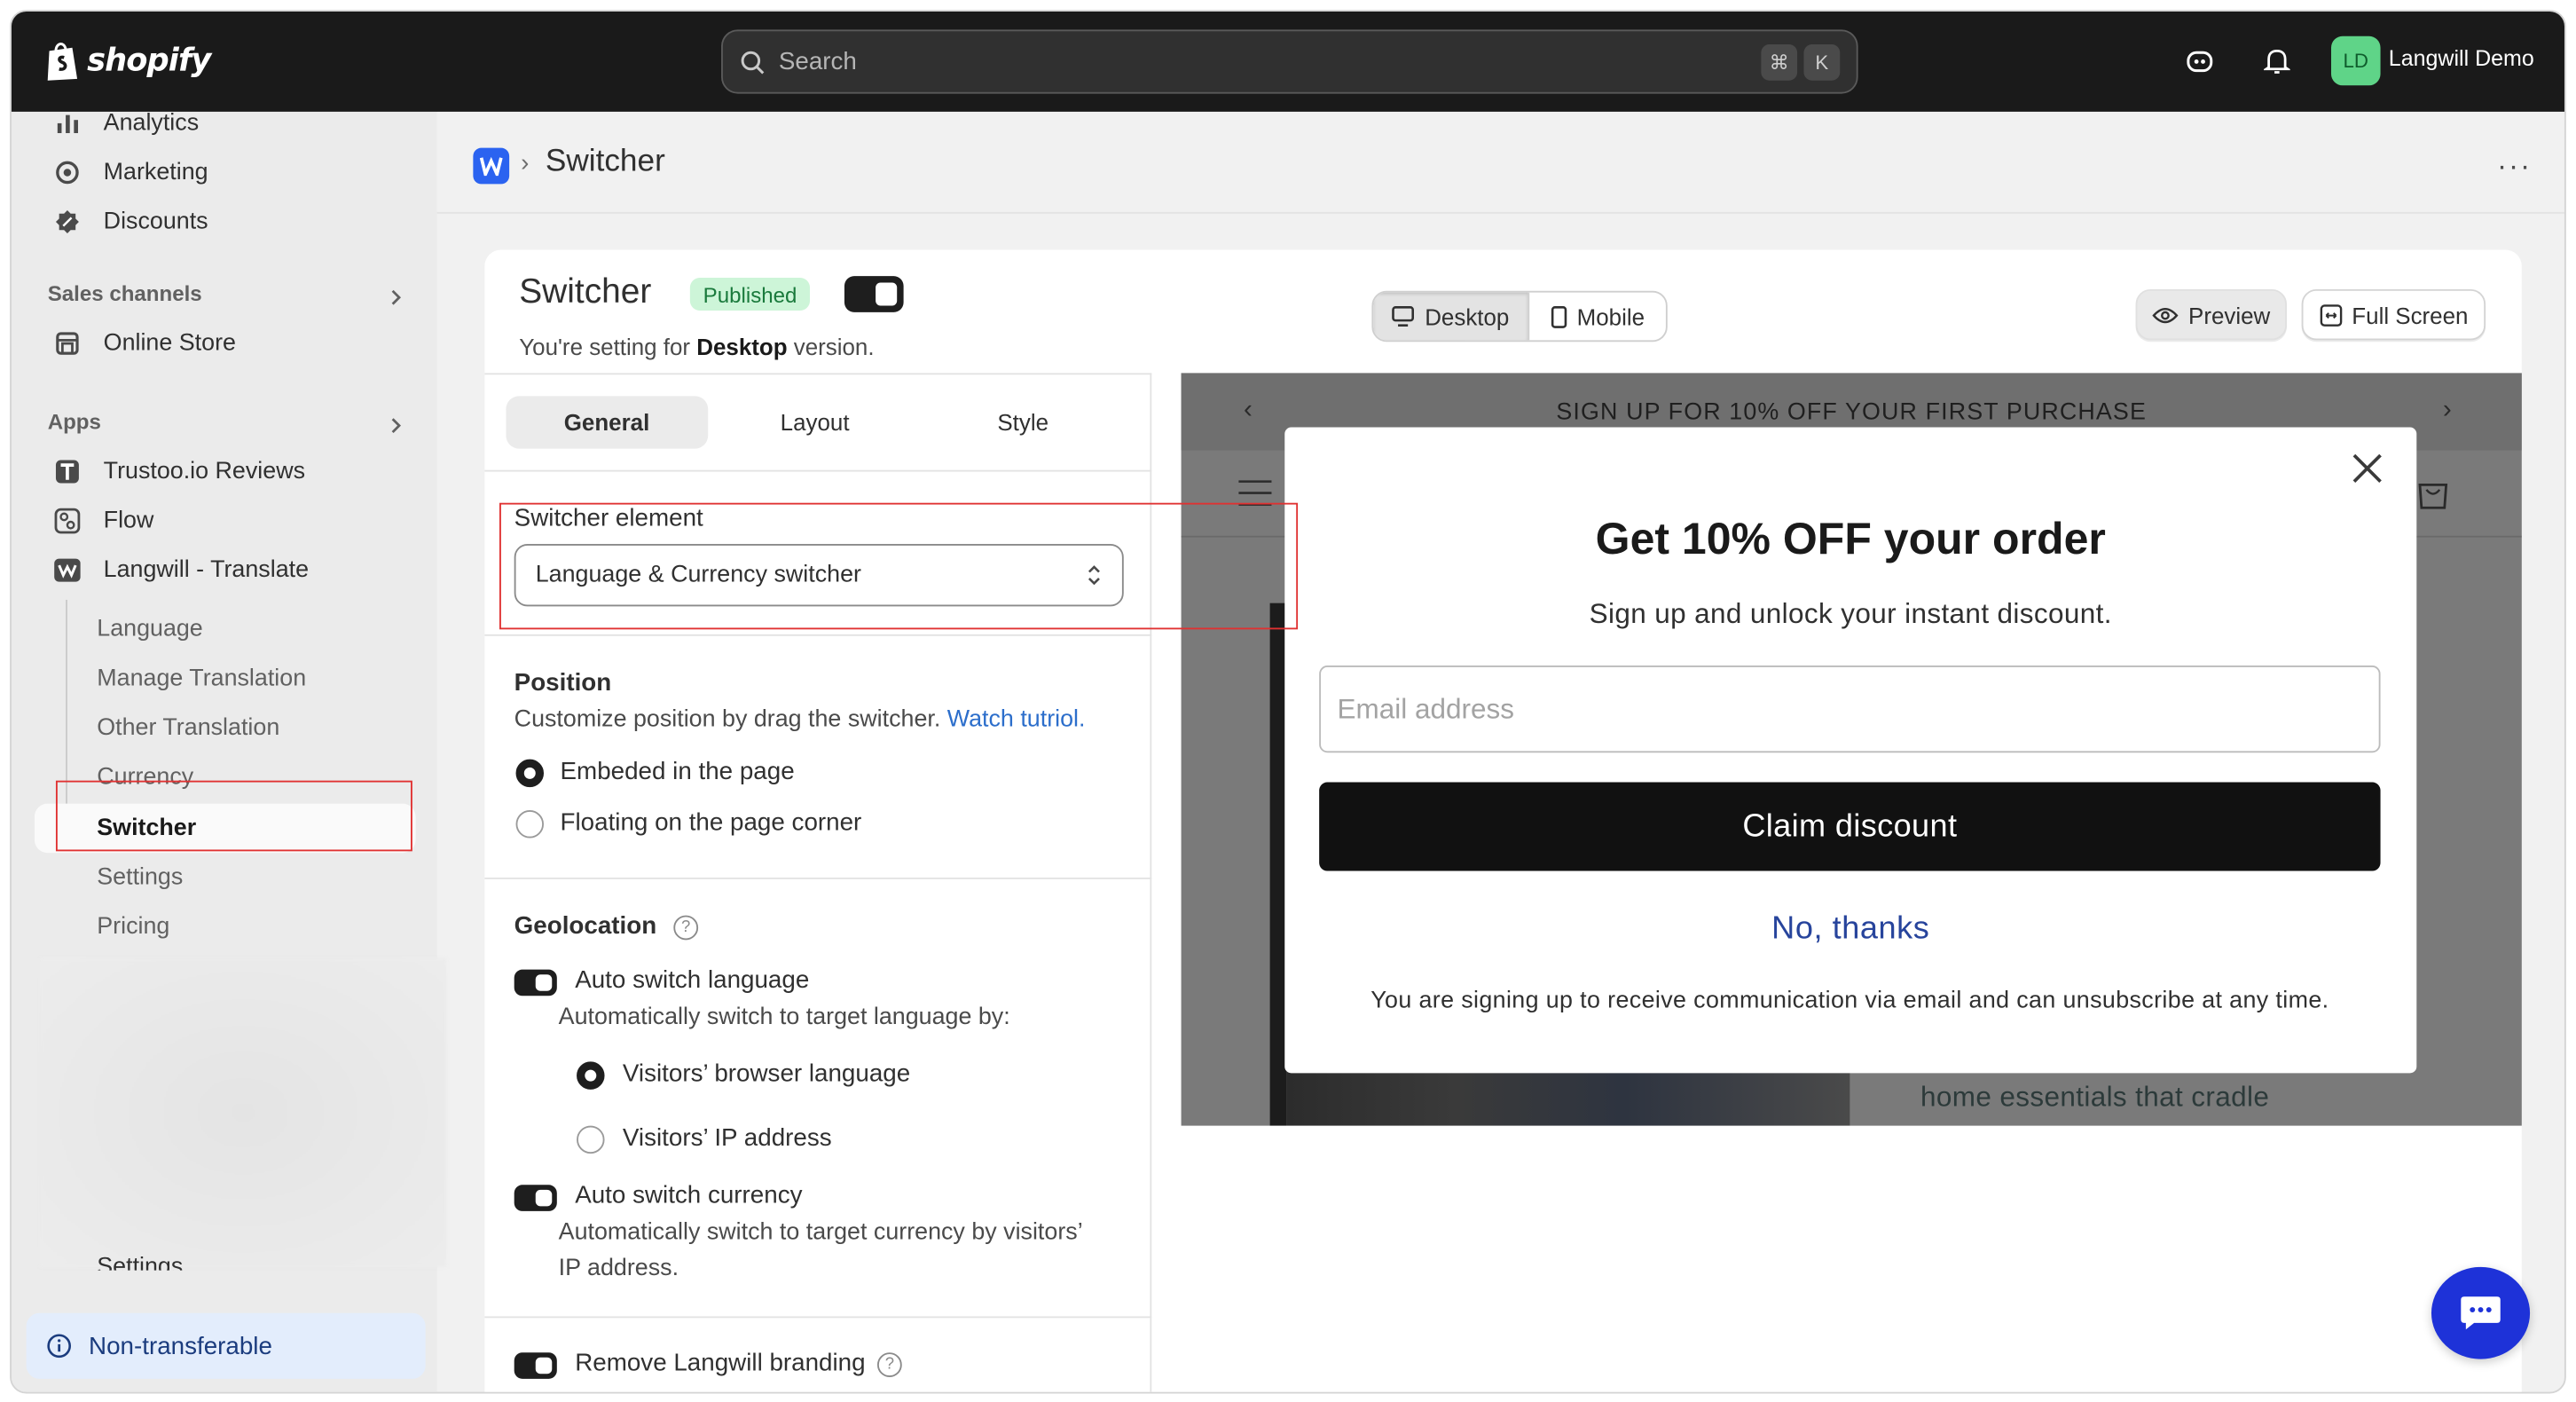 This screenshot has height=1402, width=2576. What do you see at coordinates (711, 822) in the screenshot?
I see `radio-floating-label: Floating on the page corner` at bounding box center [711, 822].